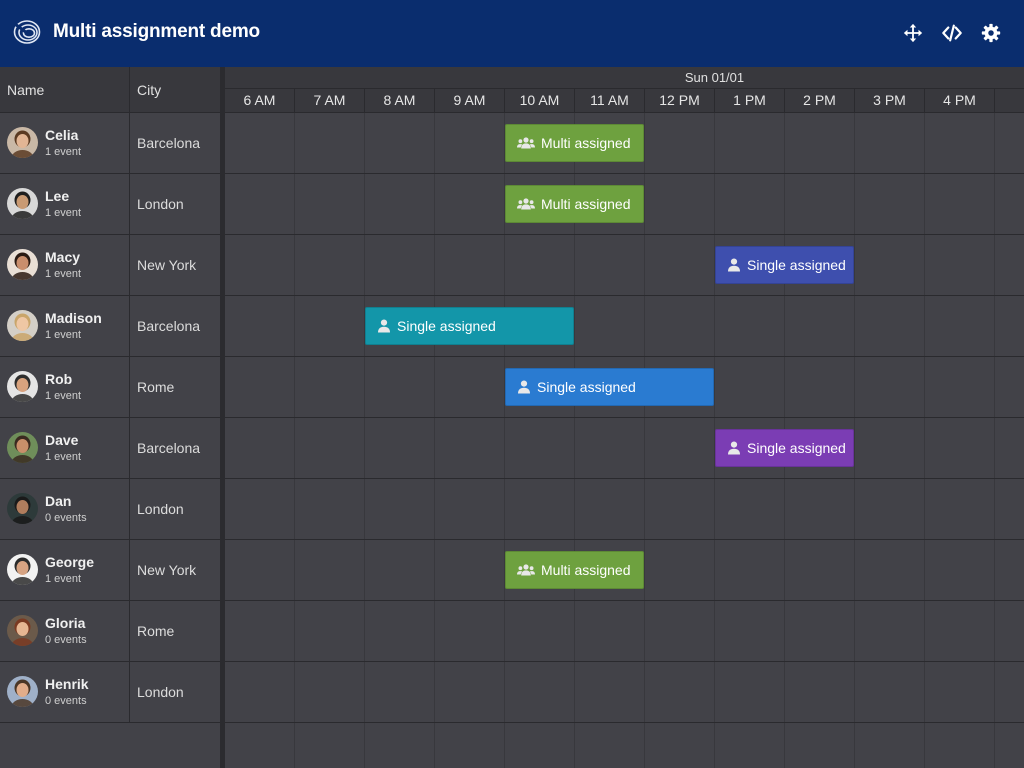  Describe the element at coordinates (65, 623) in the screenshot. I see `resource-name: Gloria` at that location.